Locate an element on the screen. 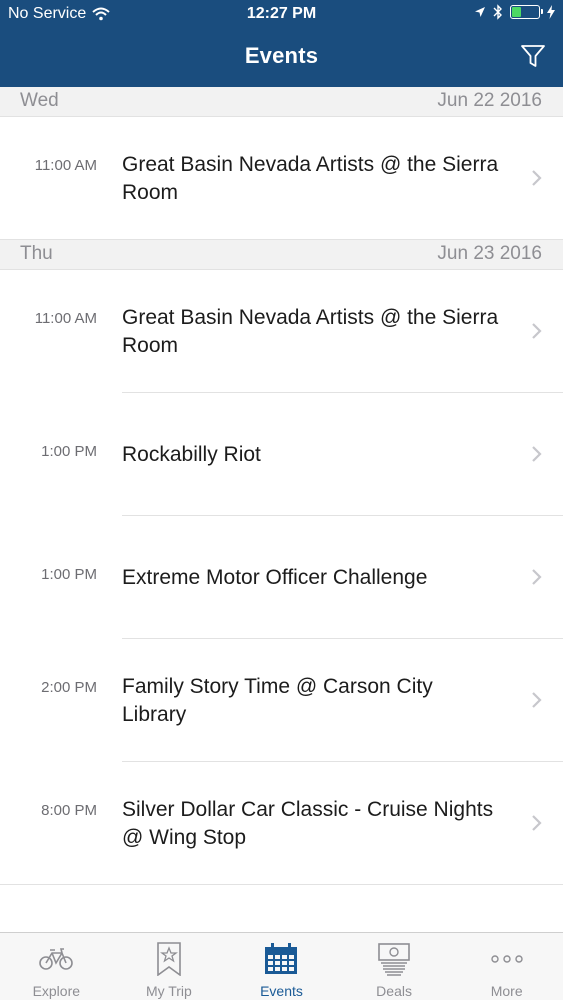 The height and width of the screenshot is (1000, 563). tab-label: Explore is located at coordinates (56, 991).